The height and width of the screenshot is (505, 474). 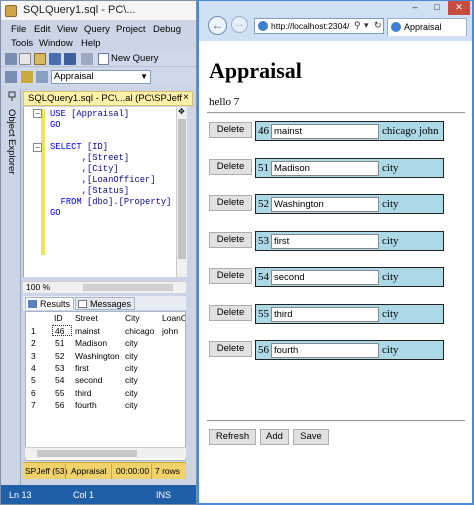 I want to click on minimize-icon: –, so click(x=415, y=8).